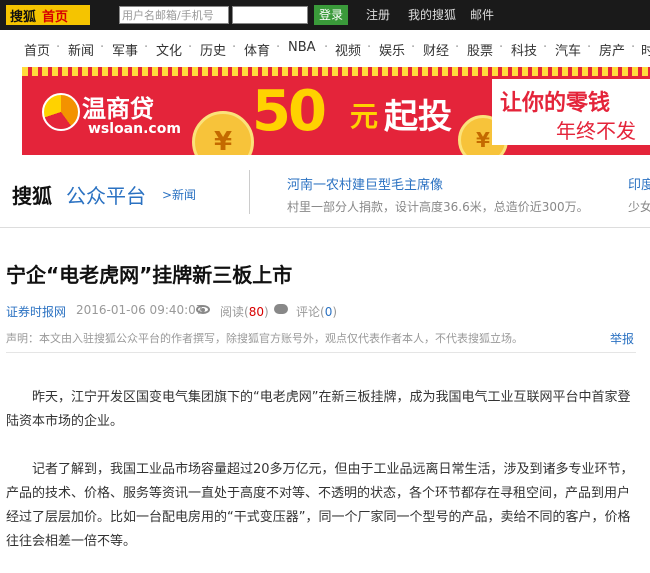 This screenshot has width=650, height=573. I want to click on declaration-divider, so click(321, 352).